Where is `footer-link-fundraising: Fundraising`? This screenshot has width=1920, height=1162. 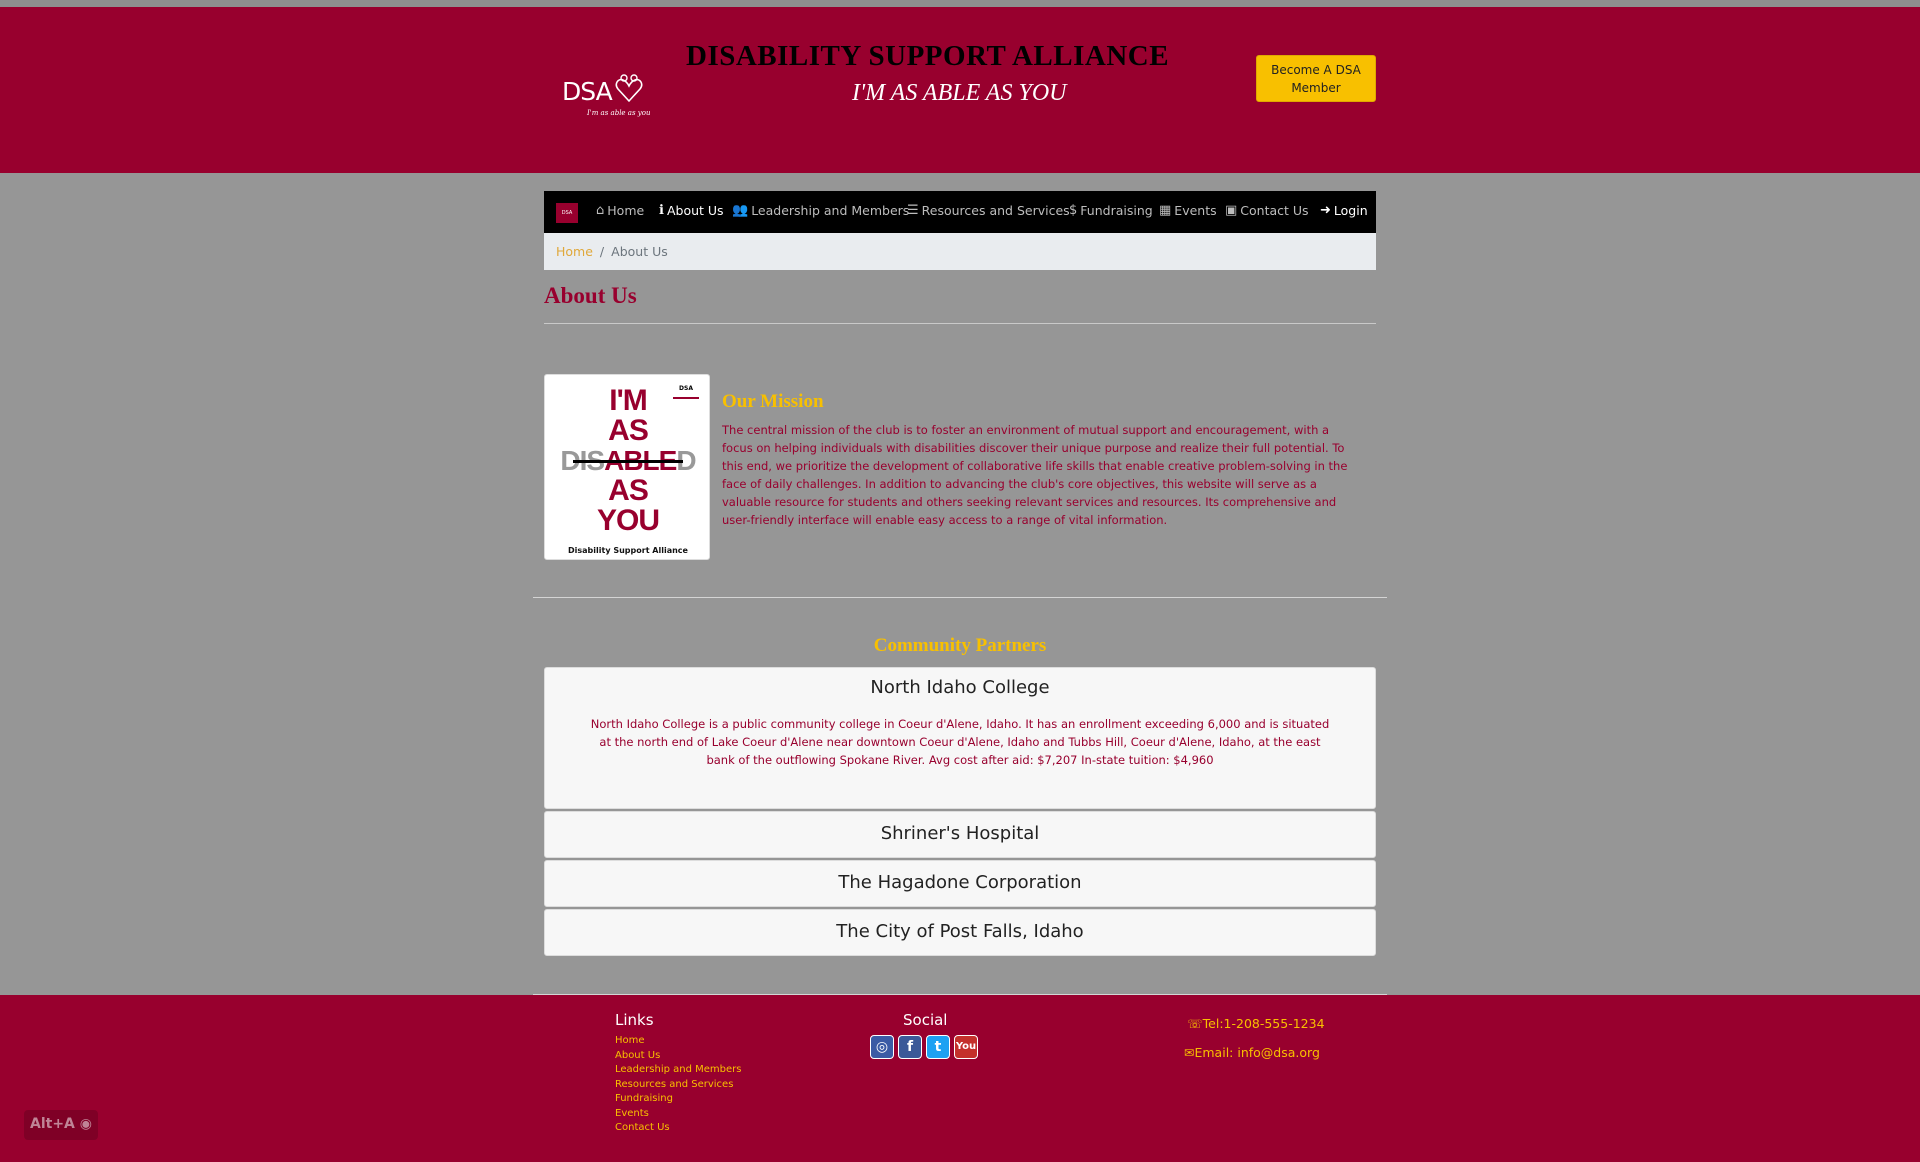 footer-link-fundraising: Fundraising is located at coordinates (678, 1099).